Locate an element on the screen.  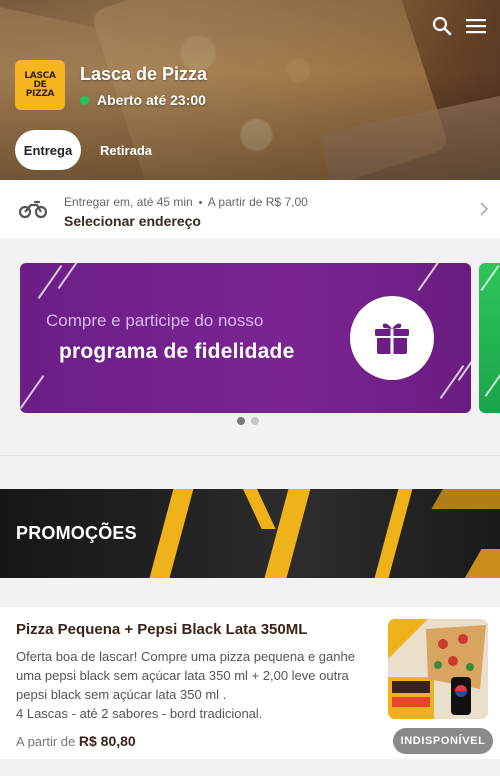
motorcycle-icon is located at coordinates (33, 211).